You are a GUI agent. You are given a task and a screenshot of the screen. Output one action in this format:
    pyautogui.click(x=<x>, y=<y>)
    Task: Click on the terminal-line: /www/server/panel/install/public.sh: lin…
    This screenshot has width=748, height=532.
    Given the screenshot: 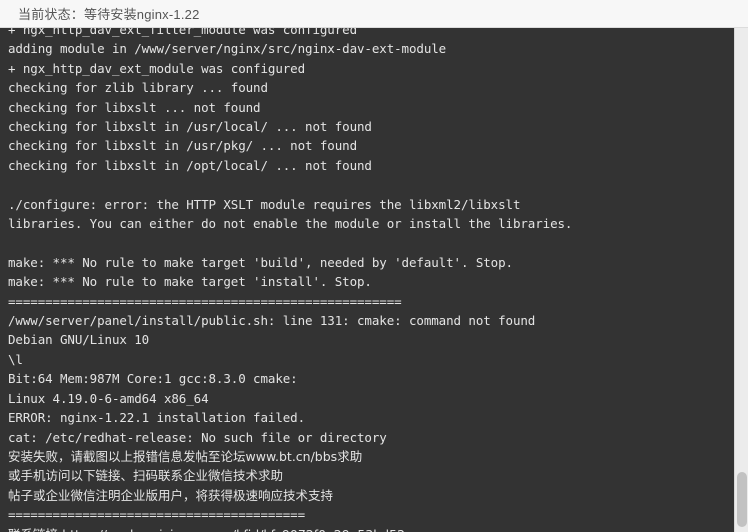 What is the action you would take?
    pyautogui.click(x=272, y=321)
    